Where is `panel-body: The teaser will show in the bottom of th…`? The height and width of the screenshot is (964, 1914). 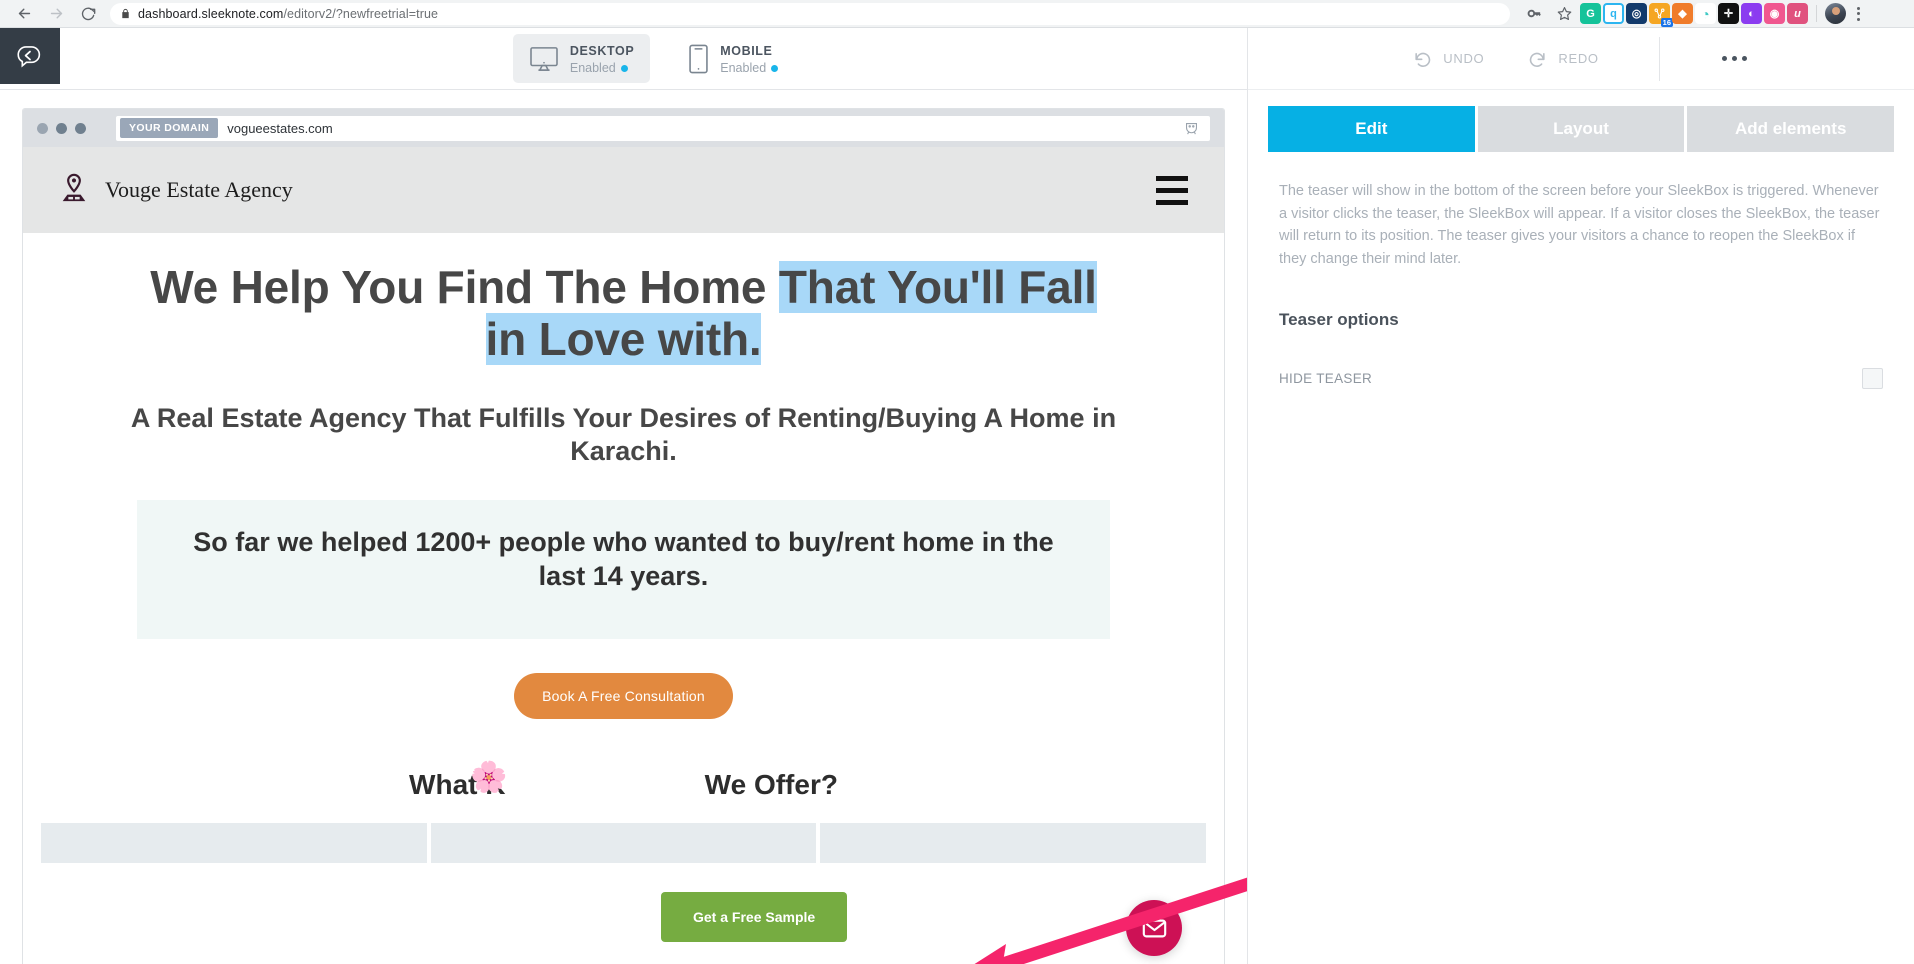 panel-body: The teaser will show in the bottom of th… is located at coordinates (1581, 271).